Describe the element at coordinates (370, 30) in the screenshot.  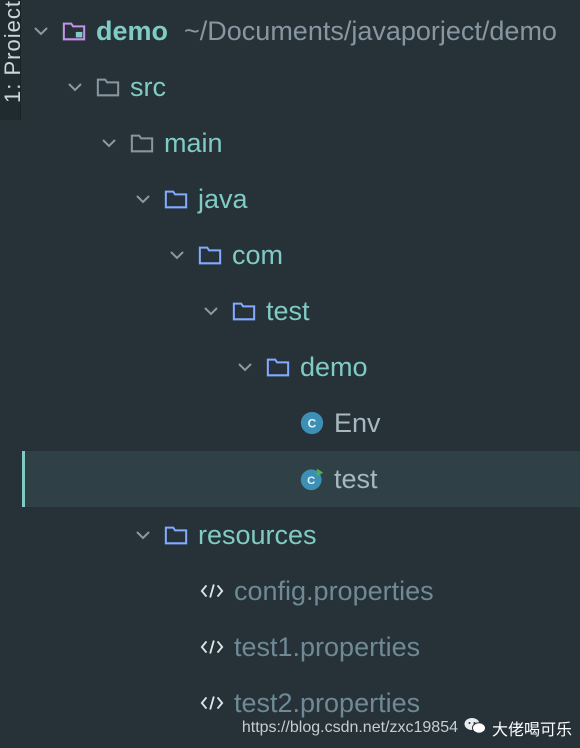
I see `root-module-path: ~/Documents/javaporject/demo` at that location.